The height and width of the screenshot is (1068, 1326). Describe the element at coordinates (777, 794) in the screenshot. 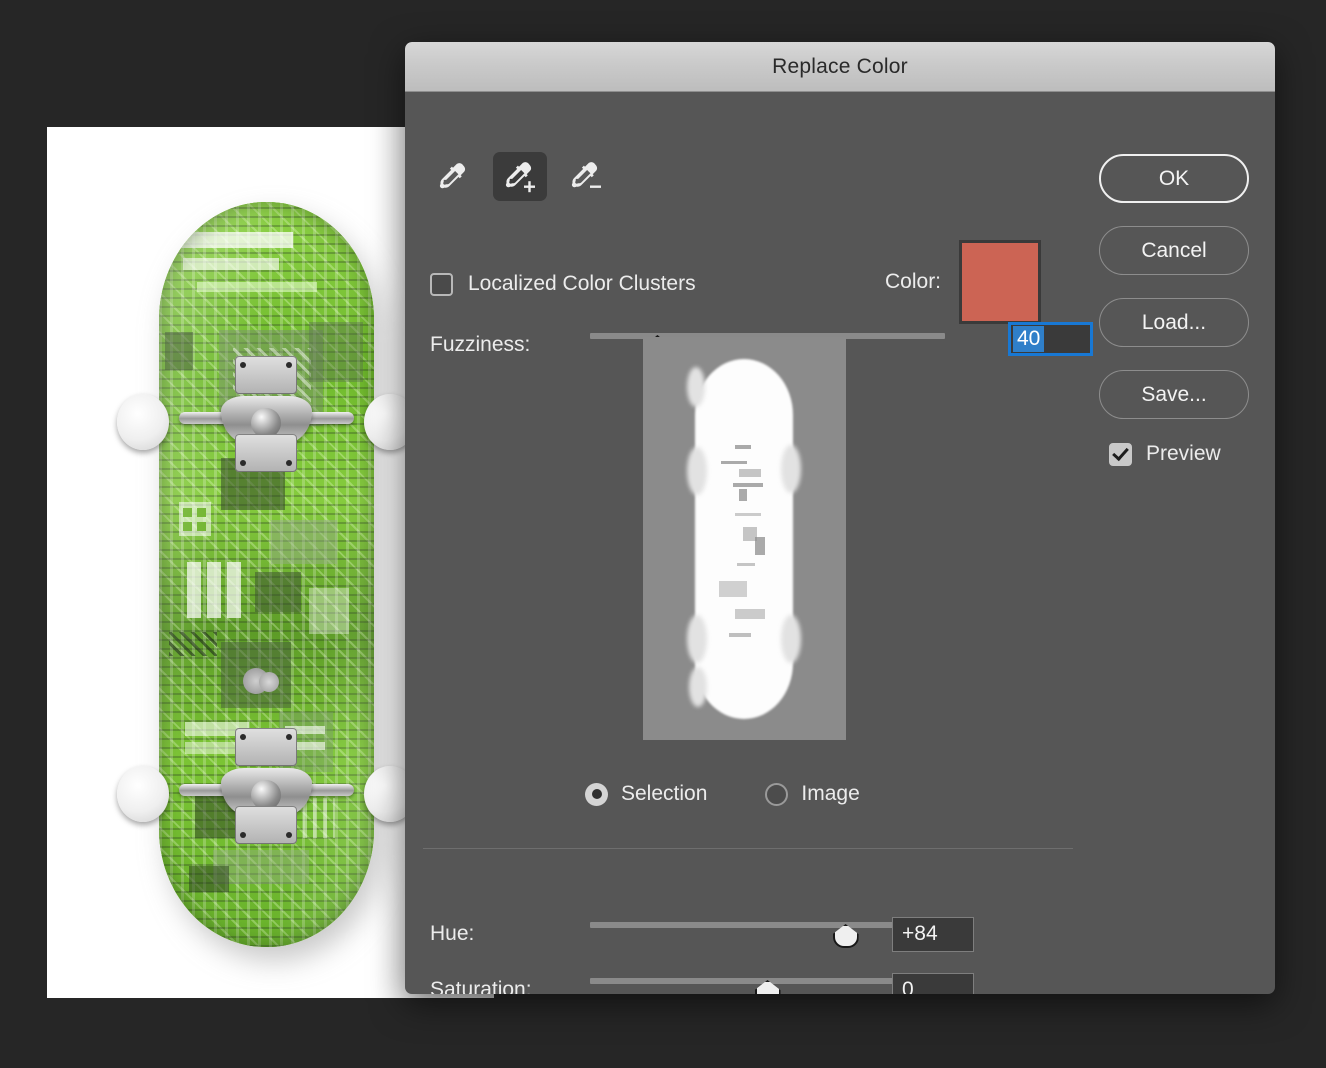

I see `radio-image-button` at that location.